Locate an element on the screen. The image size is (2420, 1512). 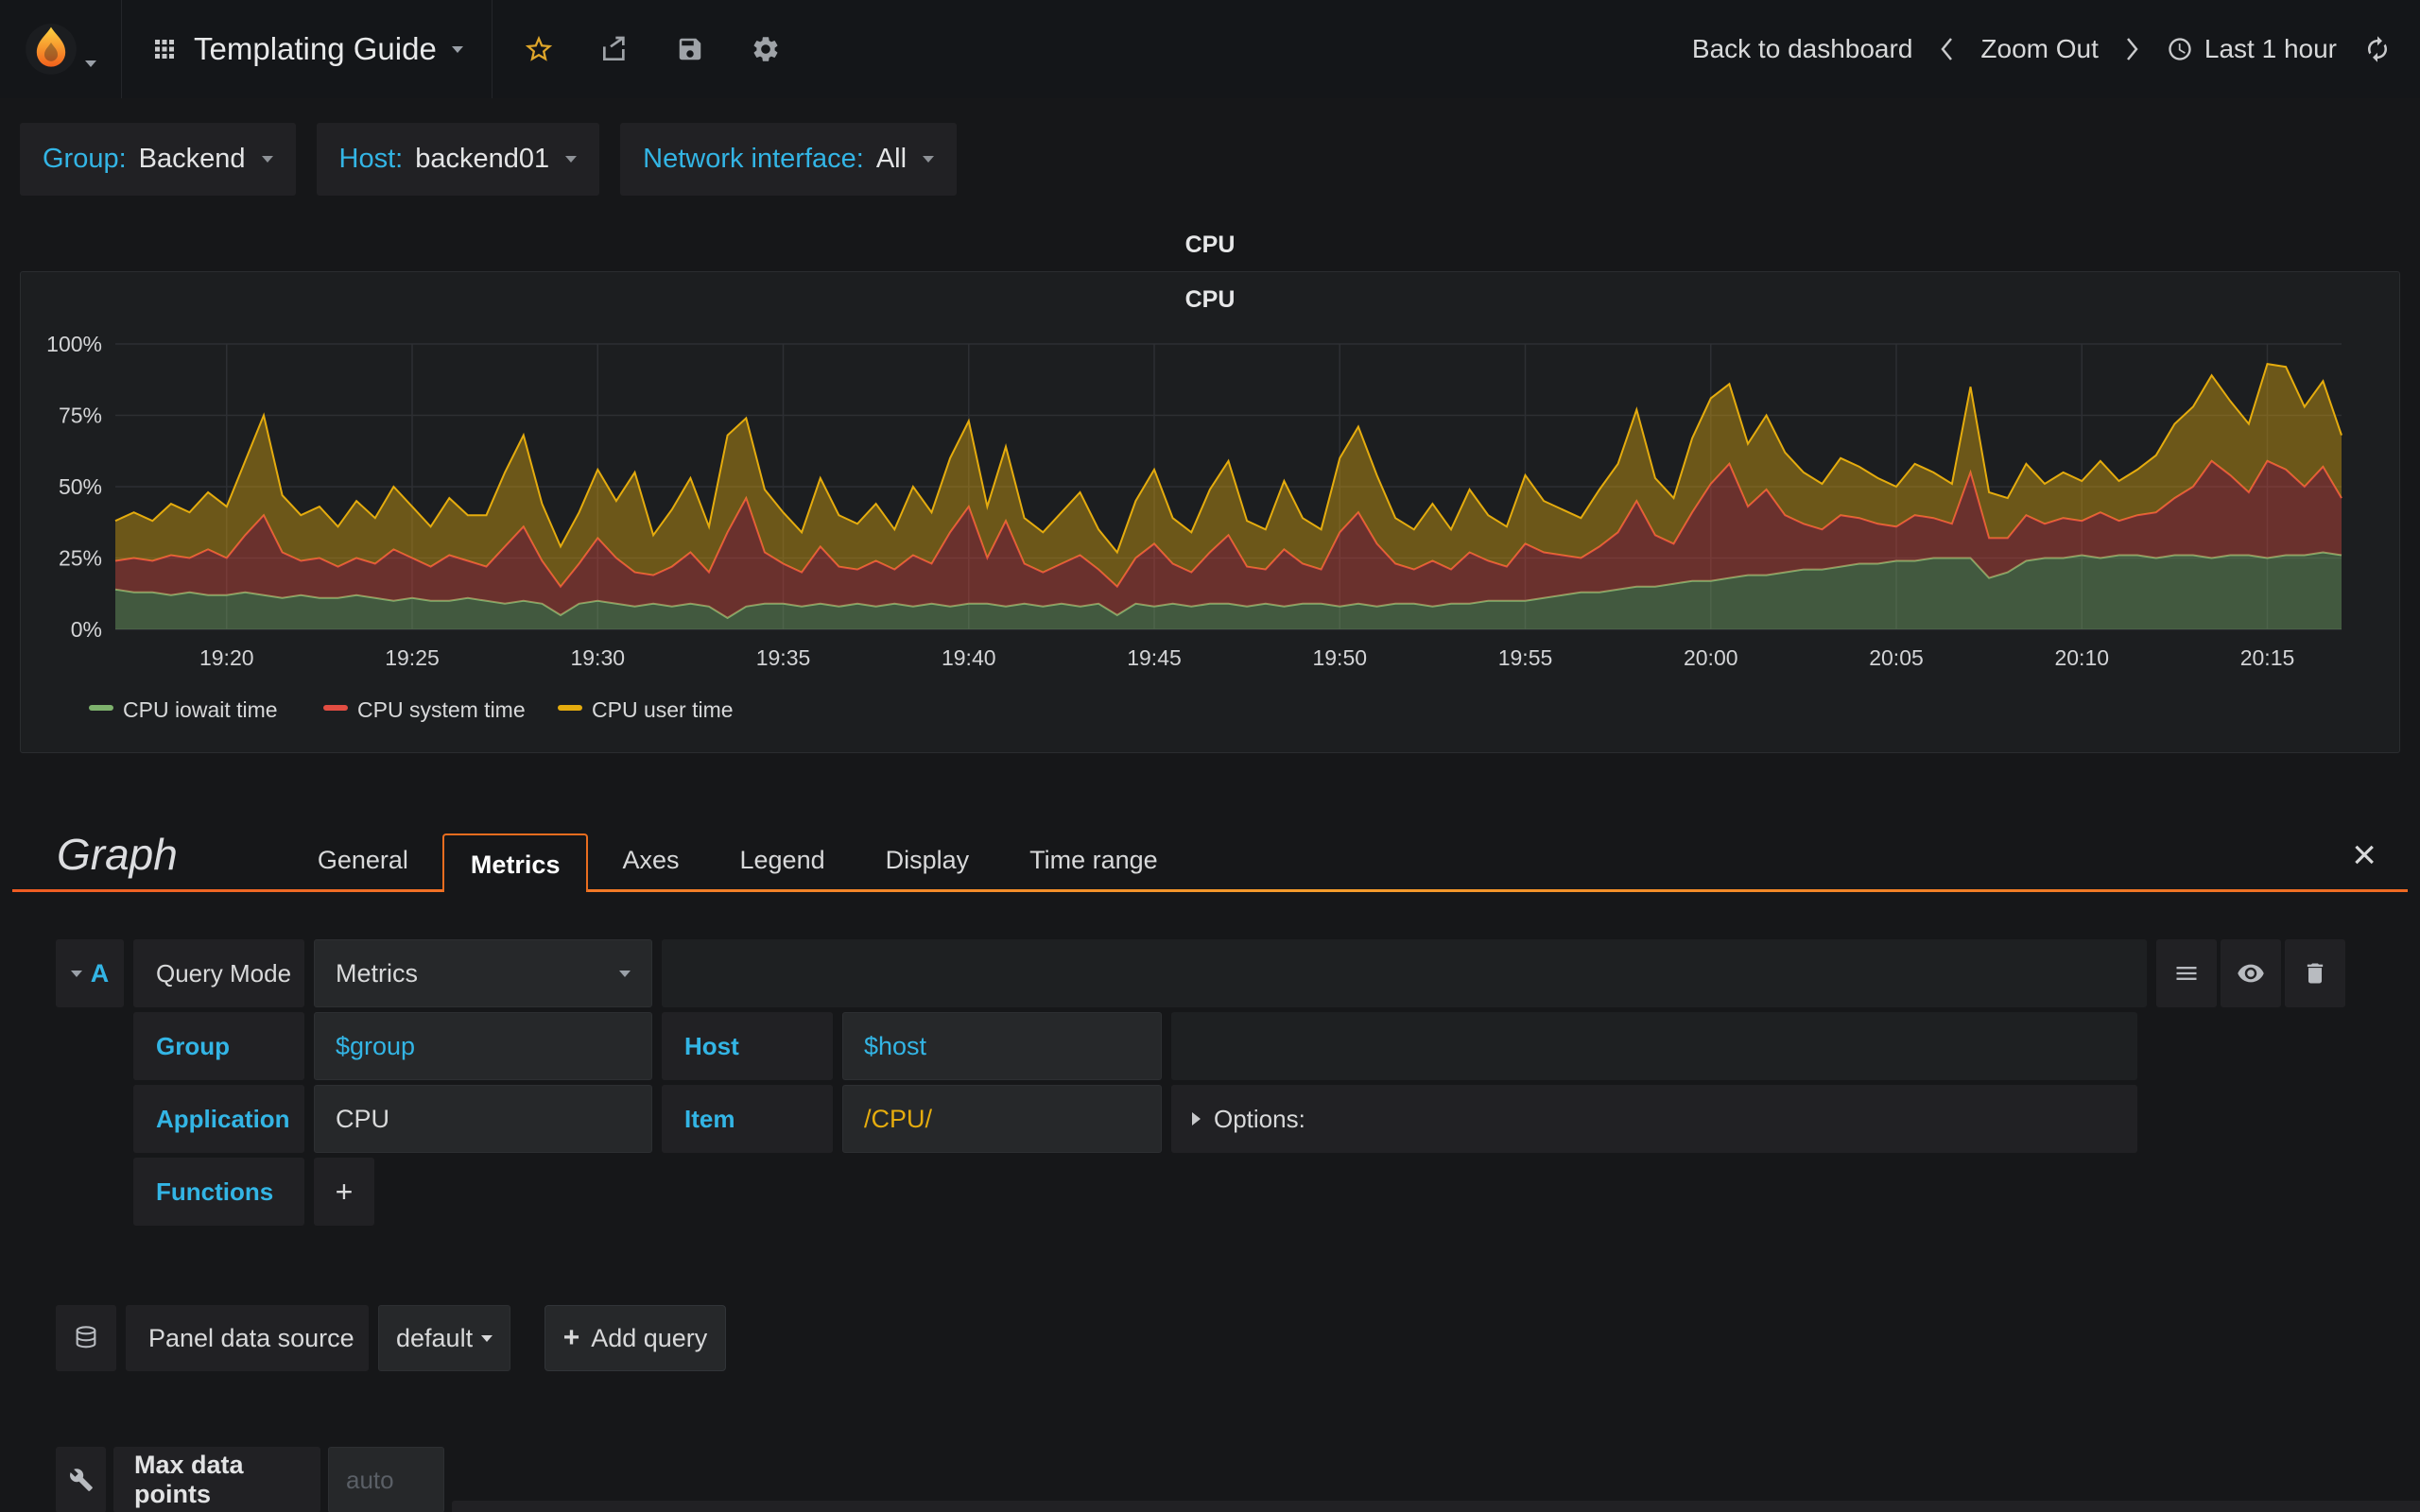
legend-item: CPU iowait time is located at coordinates (201, 709).